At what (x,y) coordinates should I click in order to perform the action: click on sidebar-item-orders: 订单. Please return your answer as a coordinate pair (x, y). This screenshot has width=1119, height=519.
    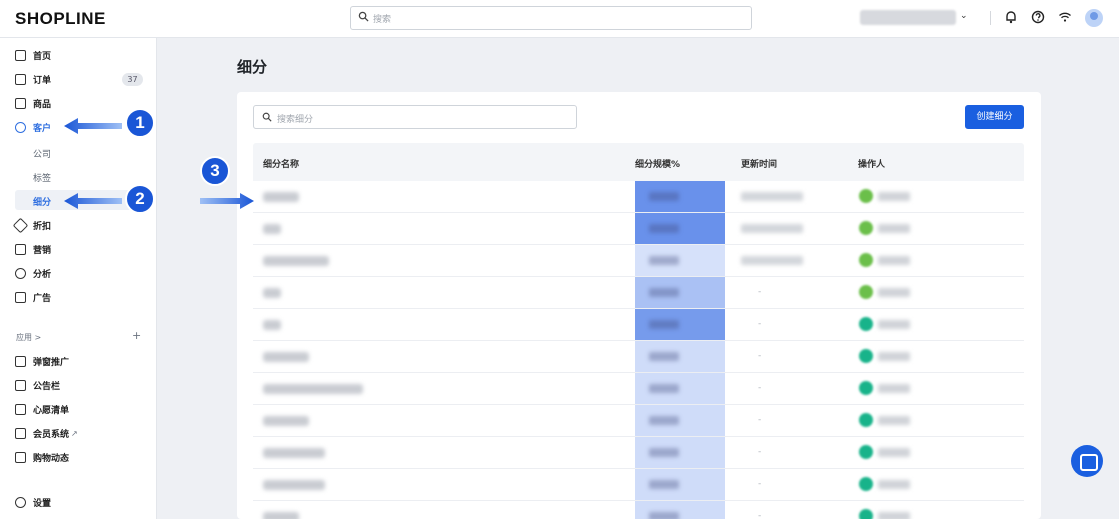
    Looking at the image, I should click on (33, 79).